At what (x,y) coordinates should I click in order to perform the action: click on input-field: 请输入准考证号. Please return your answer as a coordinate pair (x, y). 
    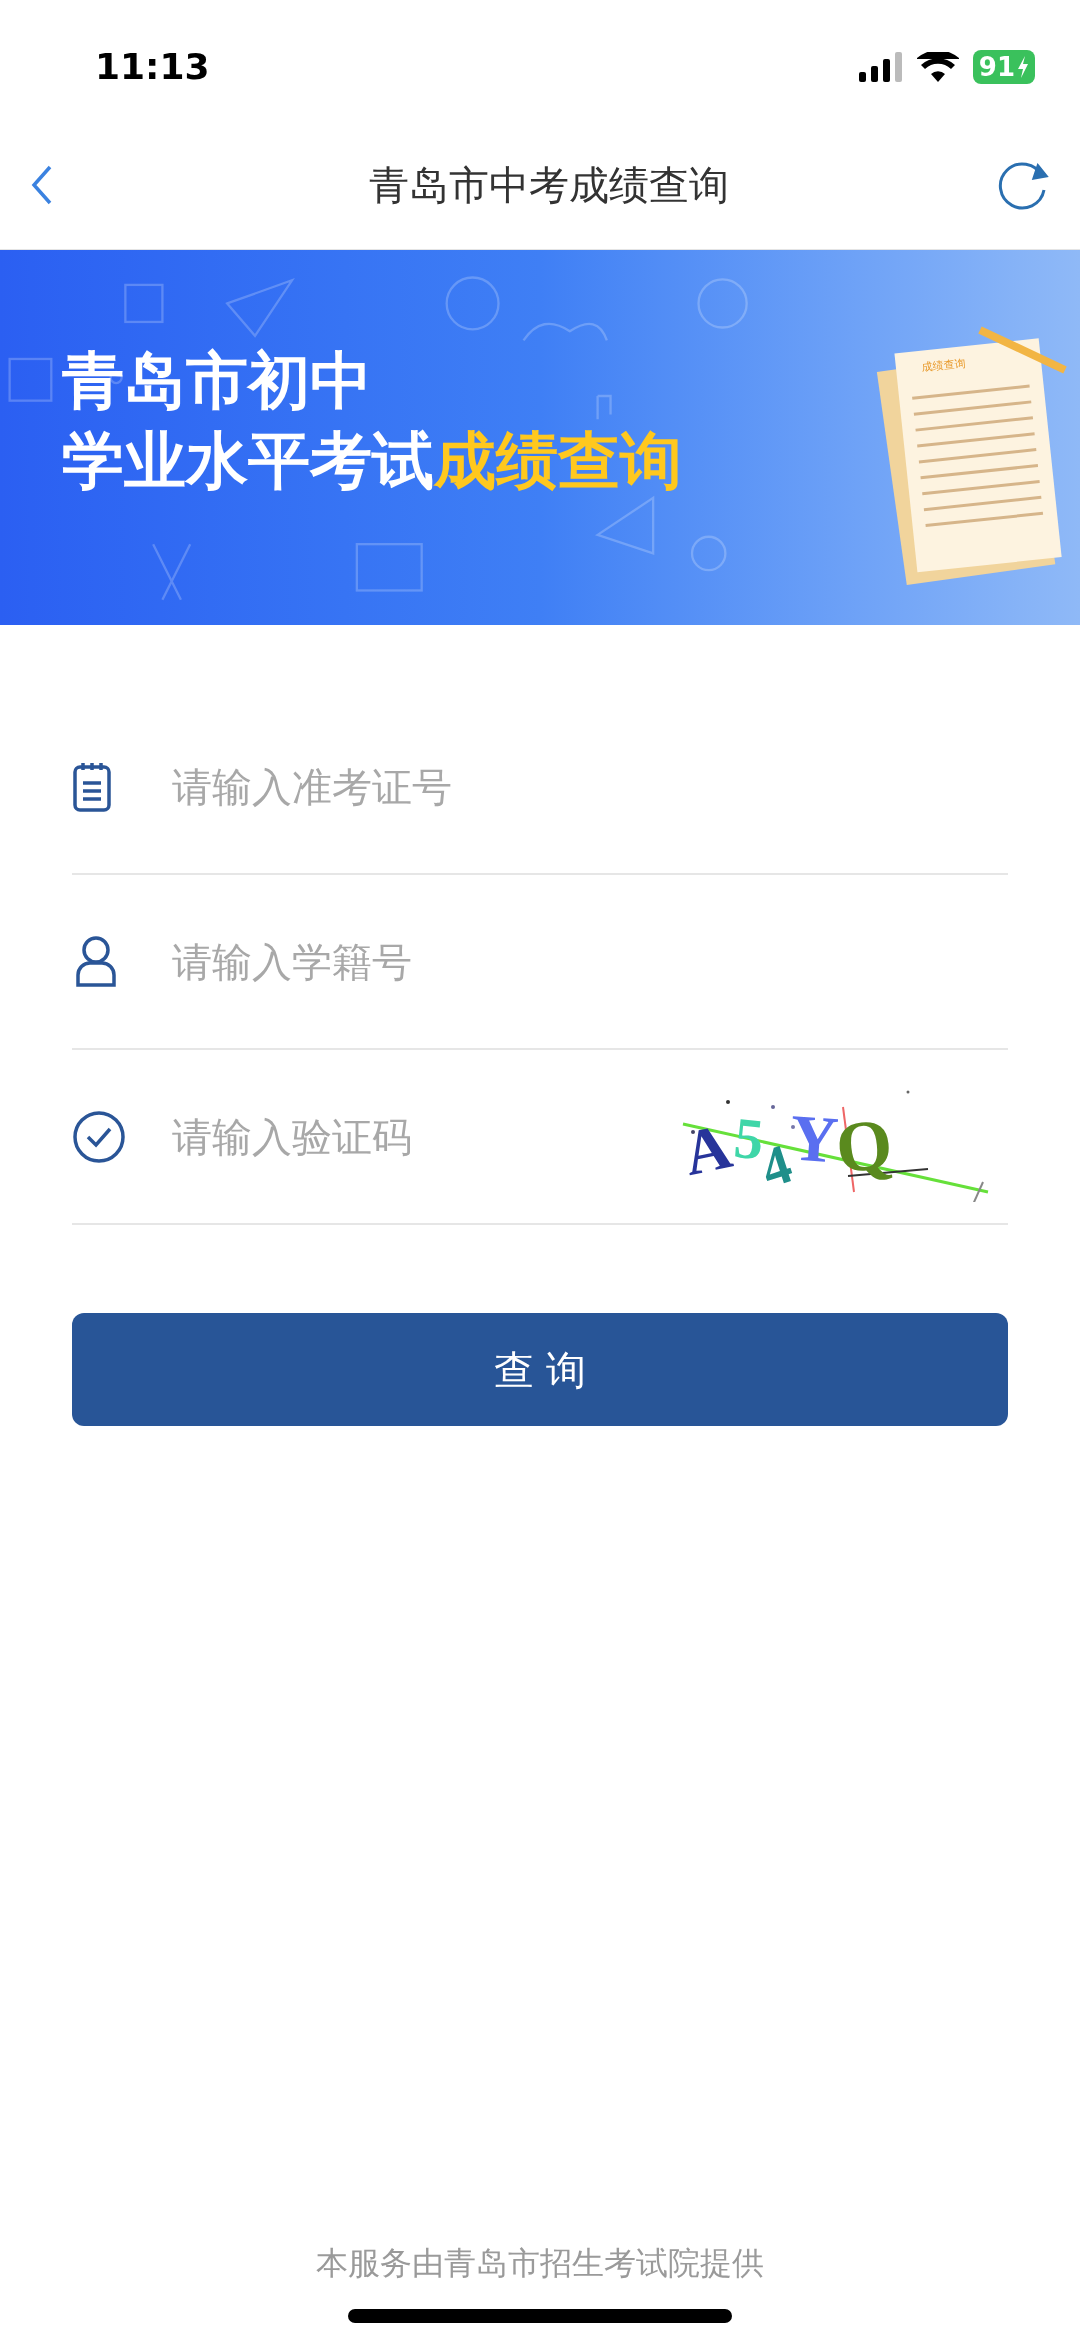
    Looking at the image, I should click on (590, 786).